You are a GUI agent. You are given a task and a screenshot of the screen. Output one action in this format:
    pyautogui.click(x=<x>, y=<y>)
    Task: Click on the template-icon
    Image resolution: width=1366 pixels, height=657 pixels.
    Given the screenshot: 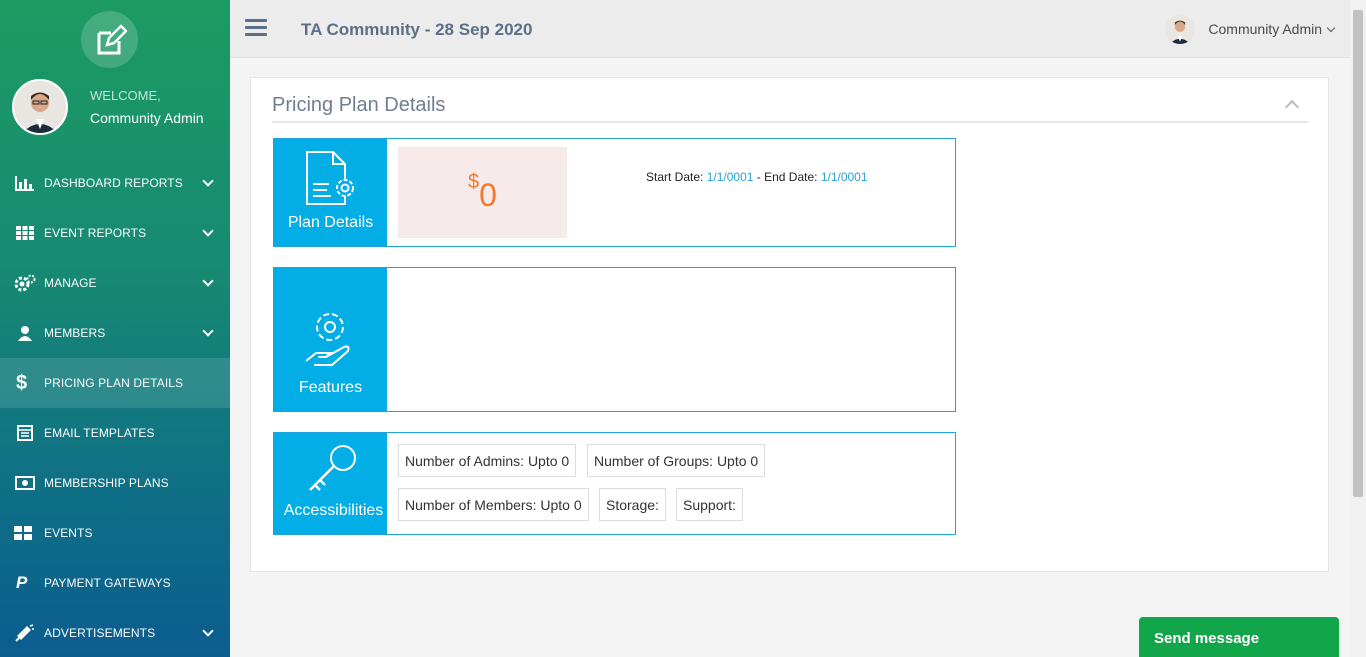 What is the action you would take?
    pyautogui.click(x=25, y=433)
    